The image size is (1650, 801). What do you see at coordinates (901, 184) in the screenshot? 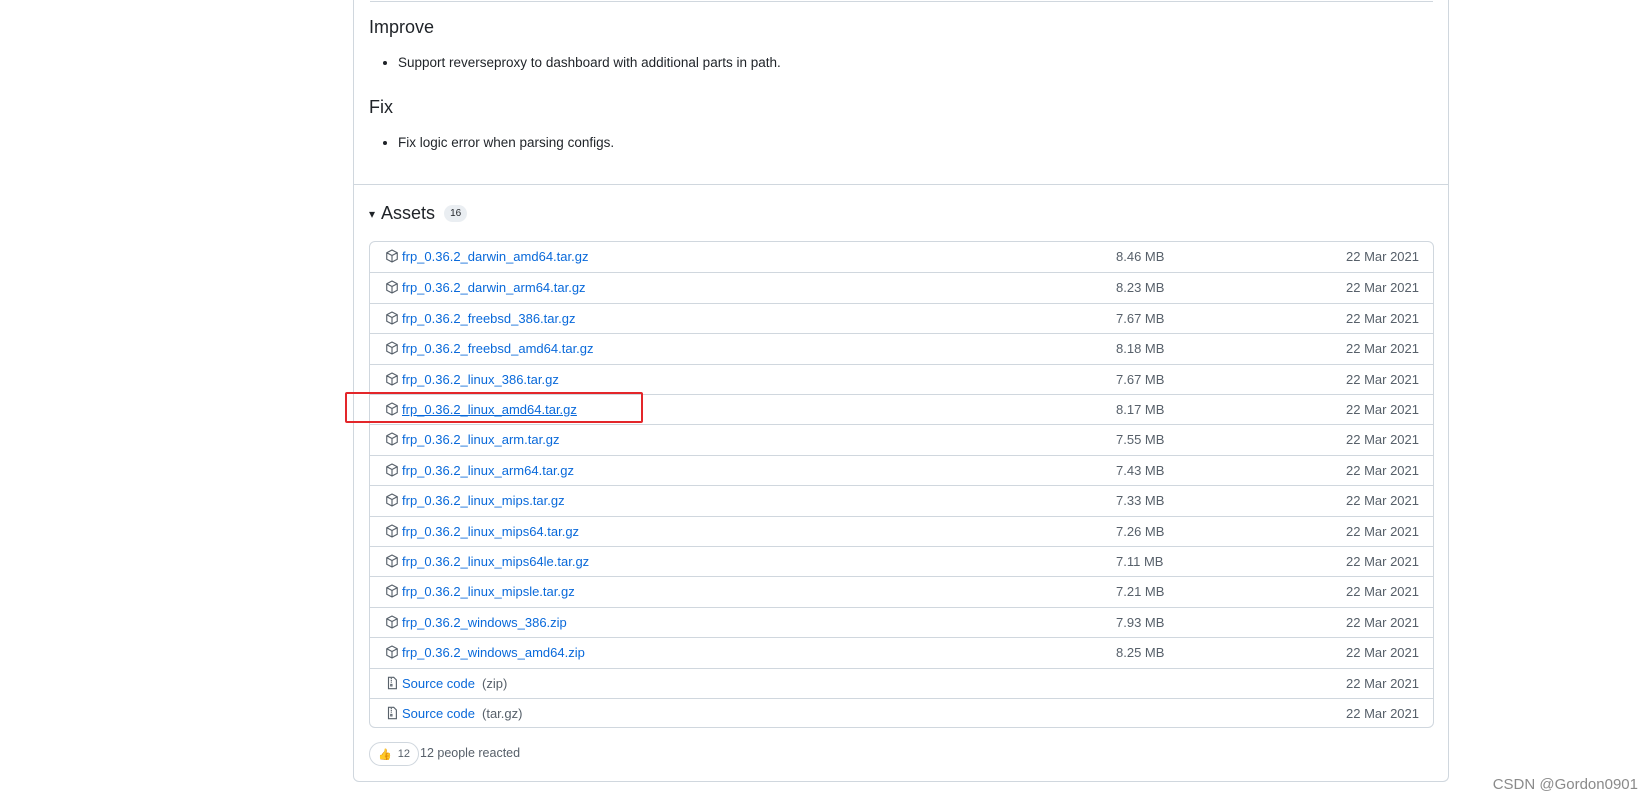
I see `section-divider` at bounding box center [901, 184].